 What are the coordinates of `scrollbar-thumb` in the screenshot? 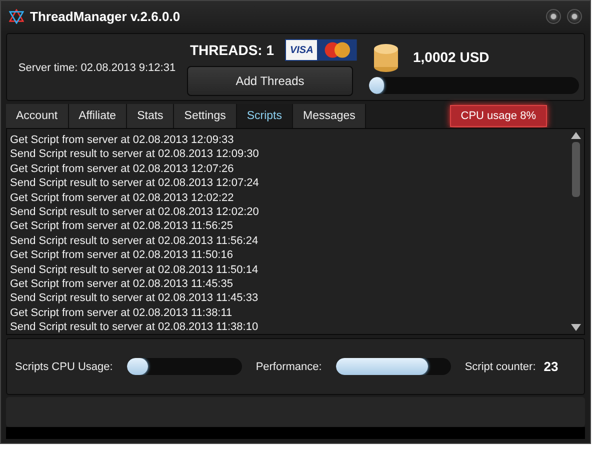 It's located at (576, 169).